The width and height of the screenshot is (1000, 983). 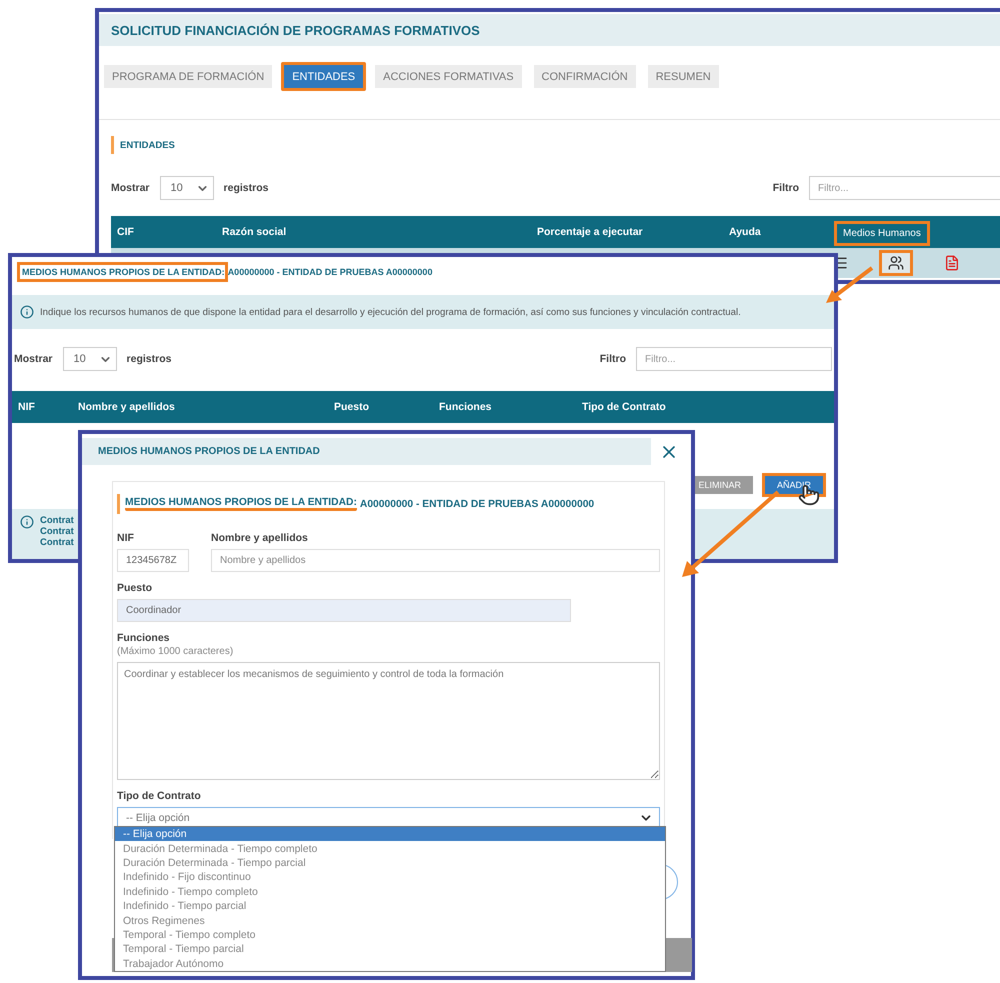 I want to click on people-icon, so click(x=896, y=263).